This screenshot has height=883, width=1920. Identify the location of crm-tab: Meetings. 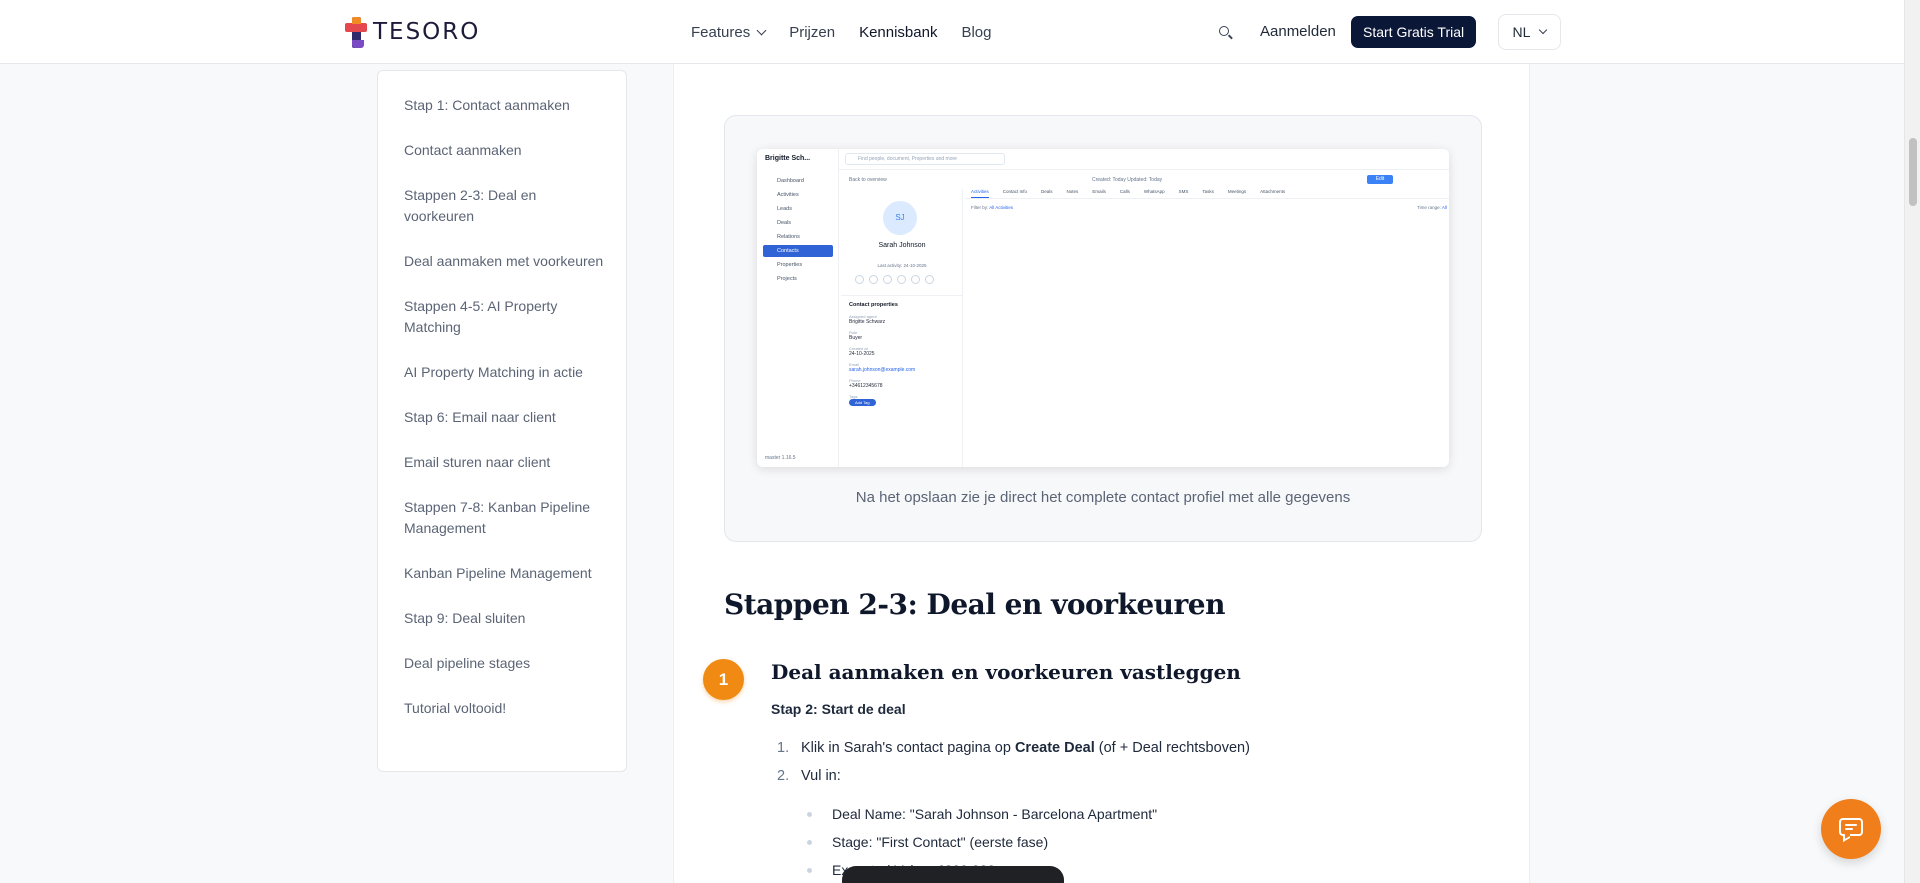
(1237, 191).